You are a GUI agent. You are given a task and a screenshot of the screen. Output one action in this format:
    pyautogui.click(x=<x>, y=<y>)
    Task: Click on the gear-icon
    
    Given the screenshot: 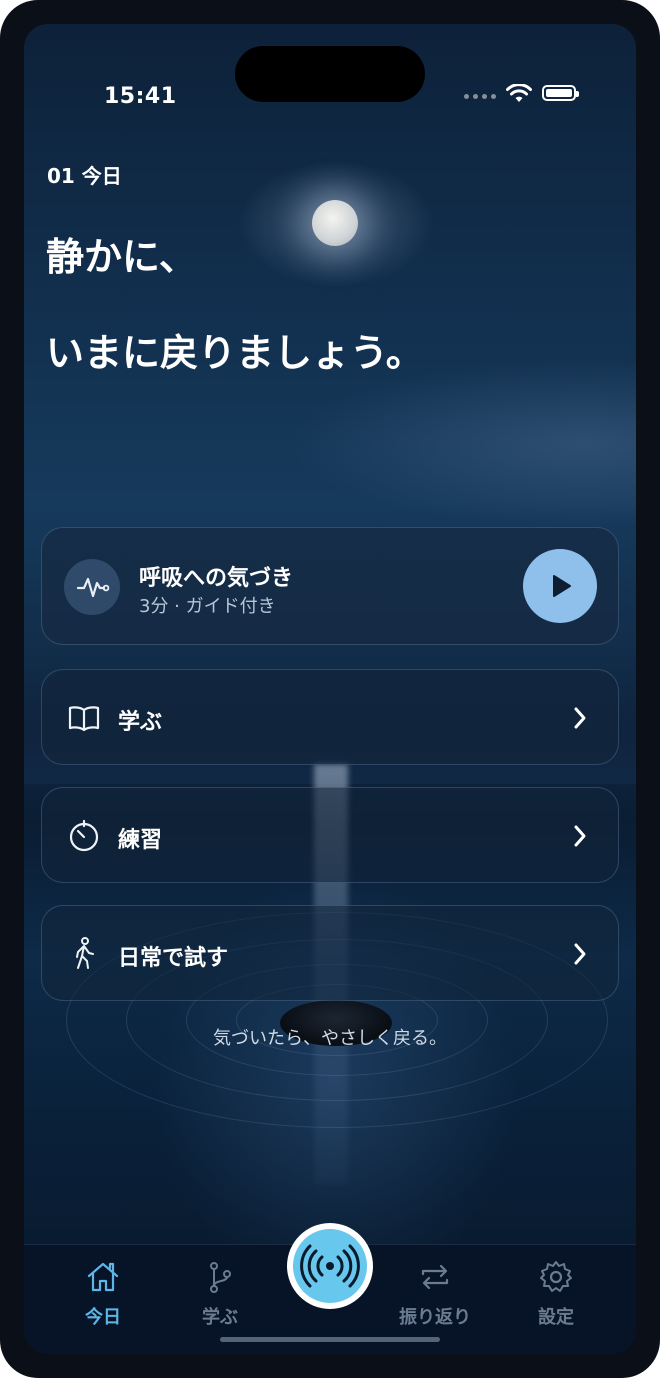 What is the action you would take?
    pyautogui.click(x=556, y=1276)
    